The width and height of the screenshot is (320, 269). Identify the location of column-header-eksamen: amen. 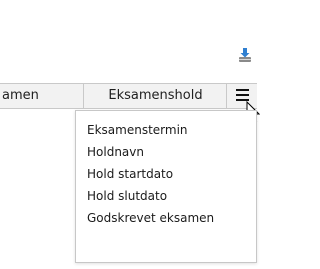
(42, 96).